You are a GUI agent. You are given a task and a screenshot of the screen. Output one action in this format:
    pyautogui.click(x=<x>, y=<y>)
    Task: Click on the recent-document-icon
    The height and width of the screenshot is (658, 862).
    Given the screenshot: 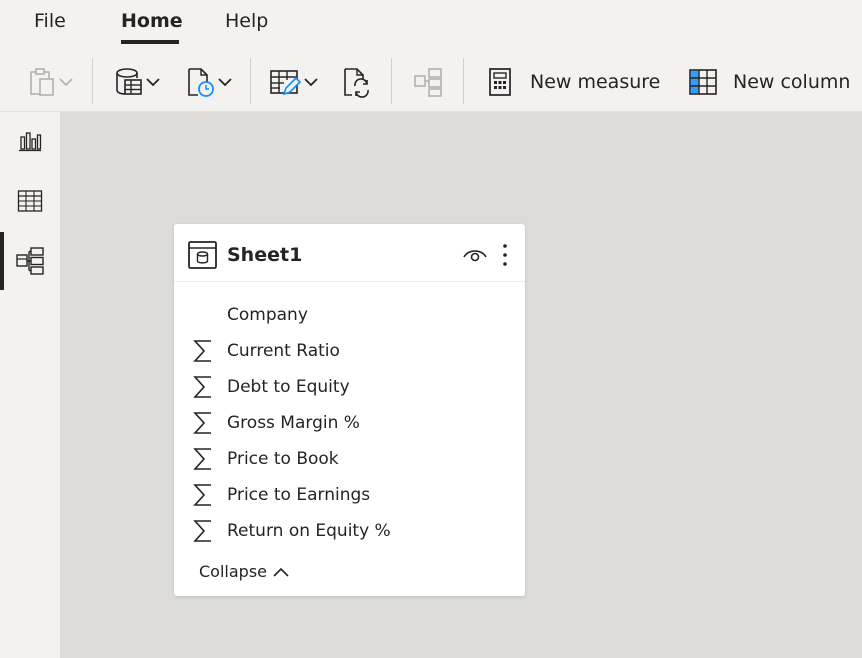 What is the action you would take?
    pyautogui.click(x=201, y=82)
    